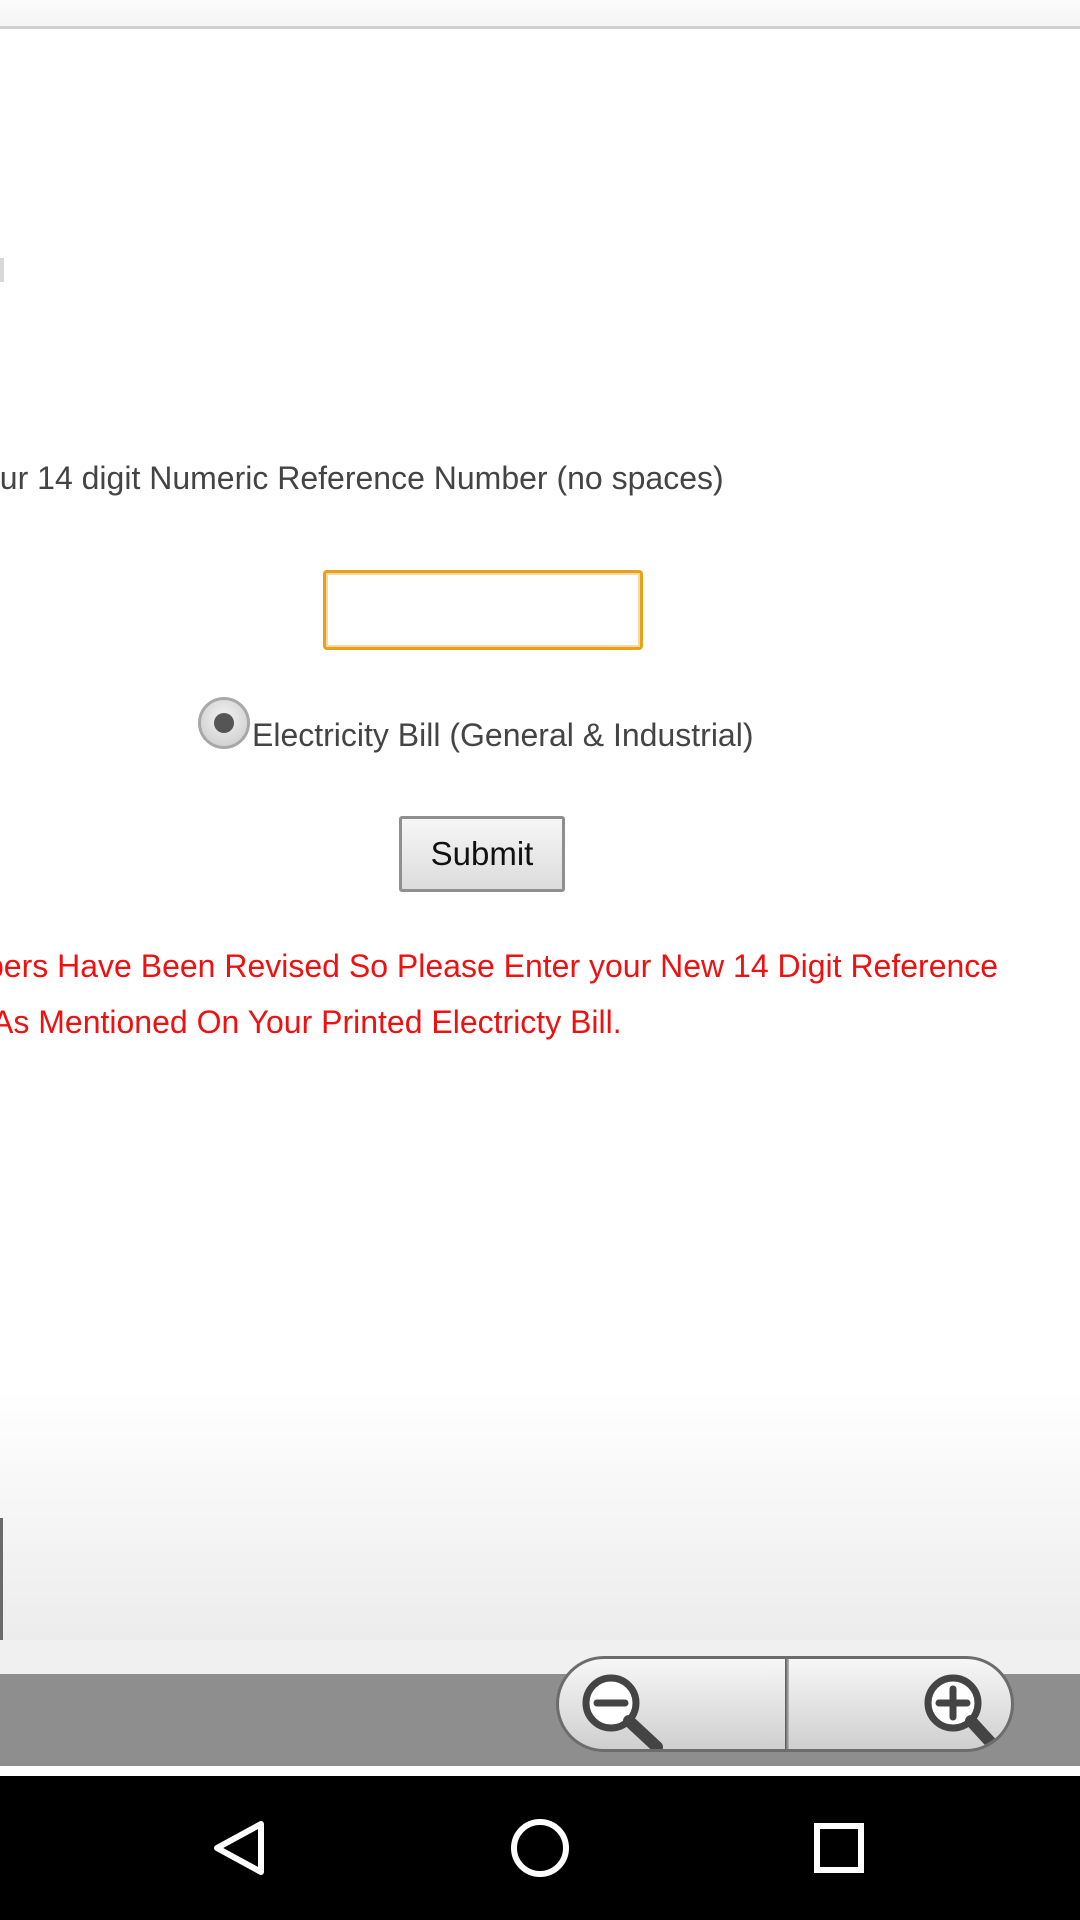 This screenshot has width=1080, height=1920. I want to click on electricity-bill-radio-label: Electricity Bill (General & Industrial), so click(502, 735).